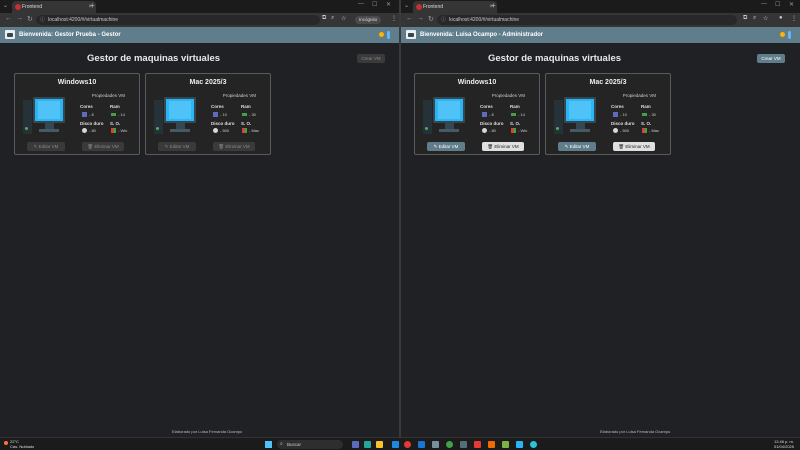  Describe the element at coordinates (84, 130) in the screenshot. I see `disk-icon` at that location.